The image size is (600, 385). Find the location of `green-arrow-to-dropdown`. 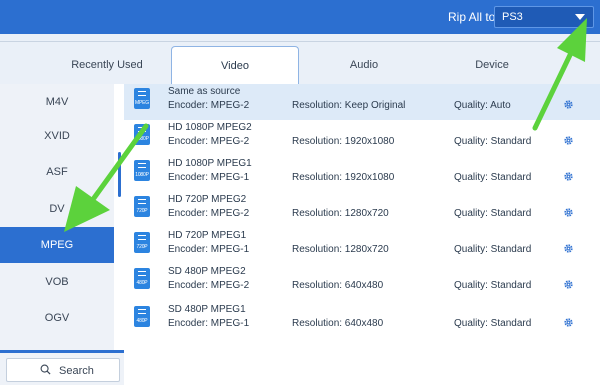

green-arrow-to-dropdown is located at coordinates (559, 74).